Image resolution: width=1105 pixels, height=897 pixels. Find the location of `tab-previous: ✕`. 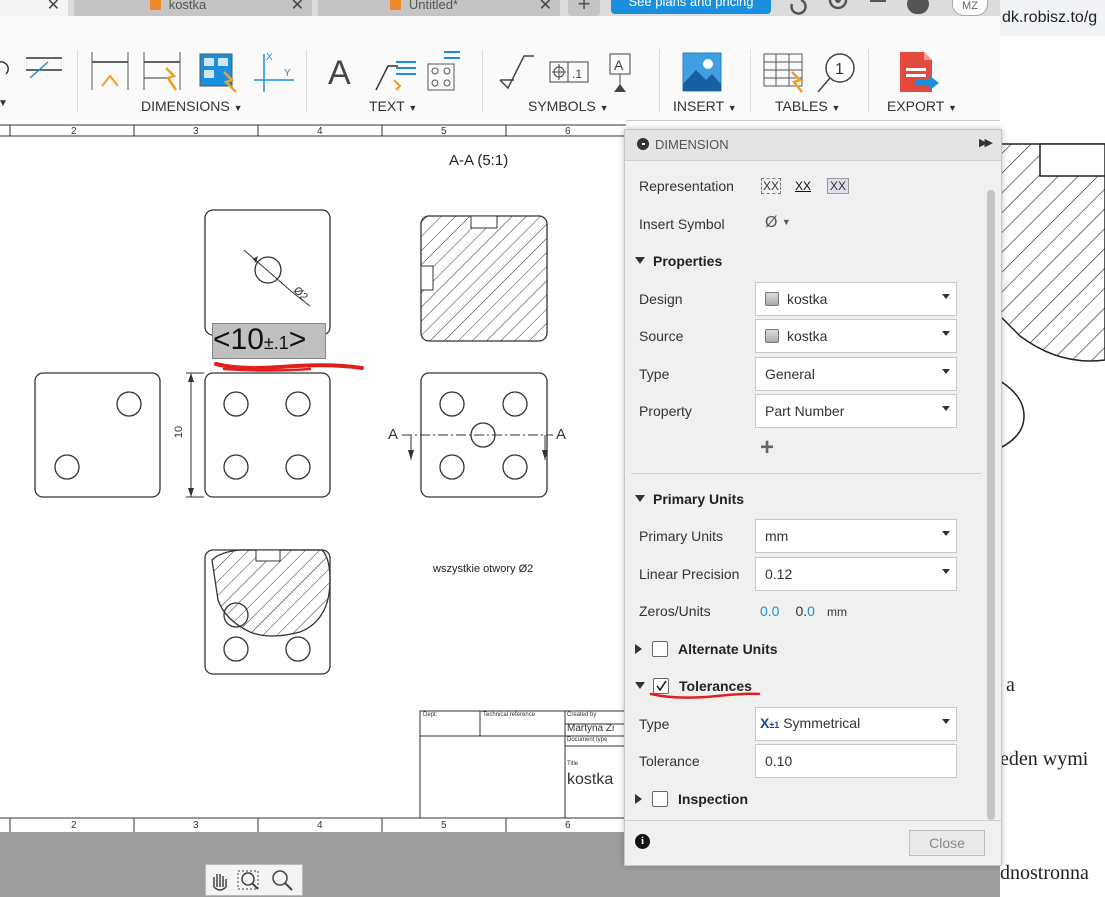

tab-previous: ✕ is located at coordinates (34, 8).